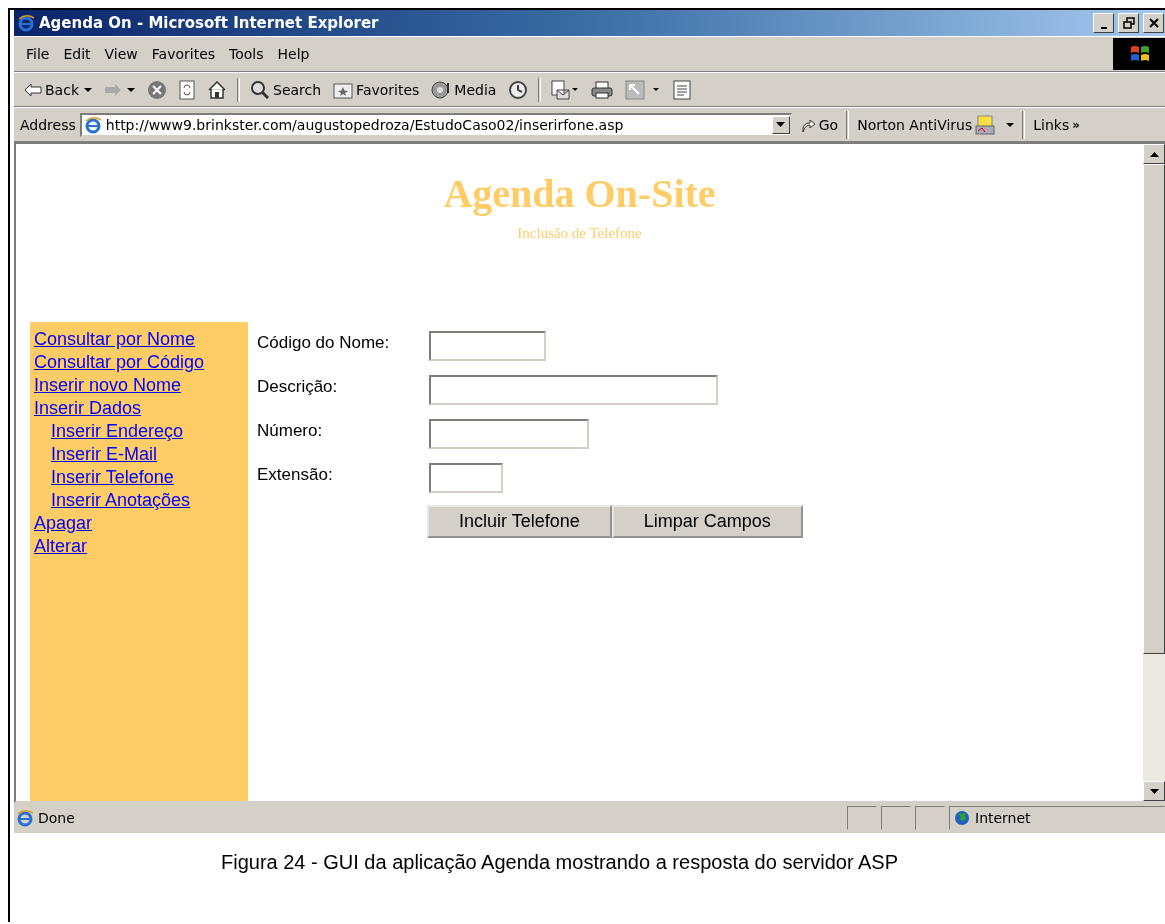 This screenshot has height=924, width=1165. Describe the element at coordinates (88, 408) in the screenshot. I see `nav-link: Inserir Dados` at that location.